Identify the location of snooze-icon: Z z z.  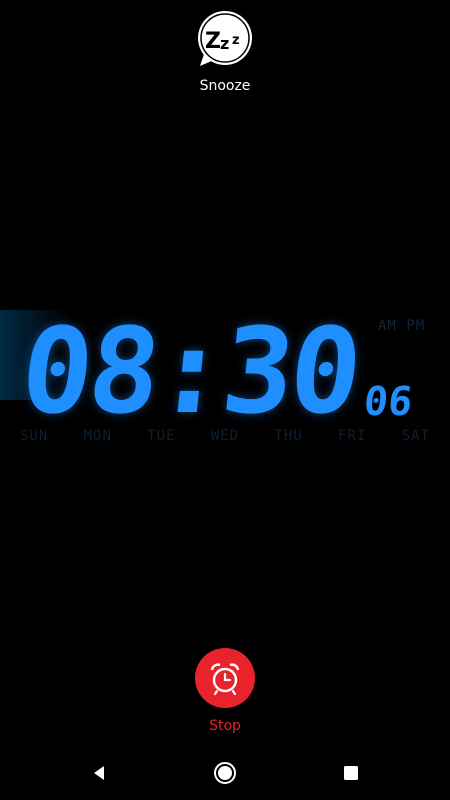
(225, 39).